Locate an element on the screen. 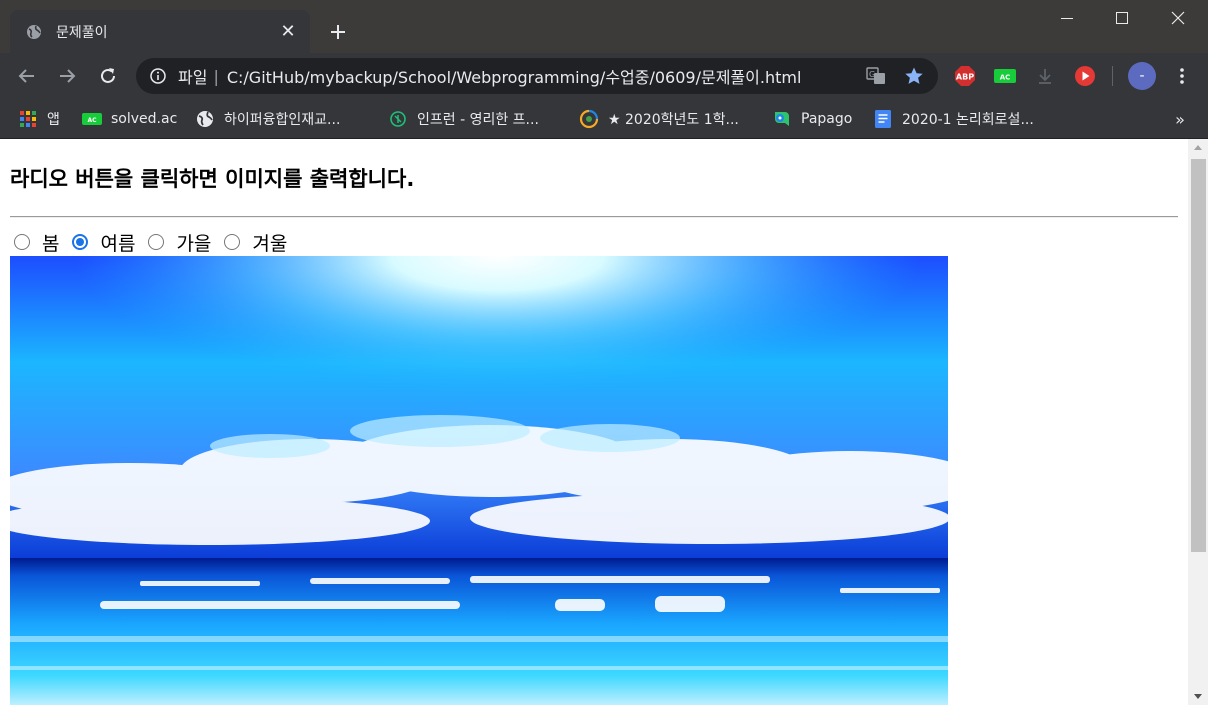 The image size is (1208, 705). inflearn-icon is located at coordinates (398, 119).